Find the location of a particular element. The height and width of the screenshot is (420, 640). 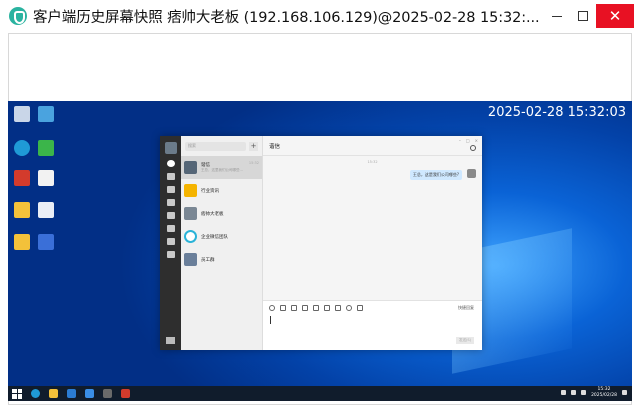

conversation-item: 企业微信团队 is located at coordinates (221, 236).